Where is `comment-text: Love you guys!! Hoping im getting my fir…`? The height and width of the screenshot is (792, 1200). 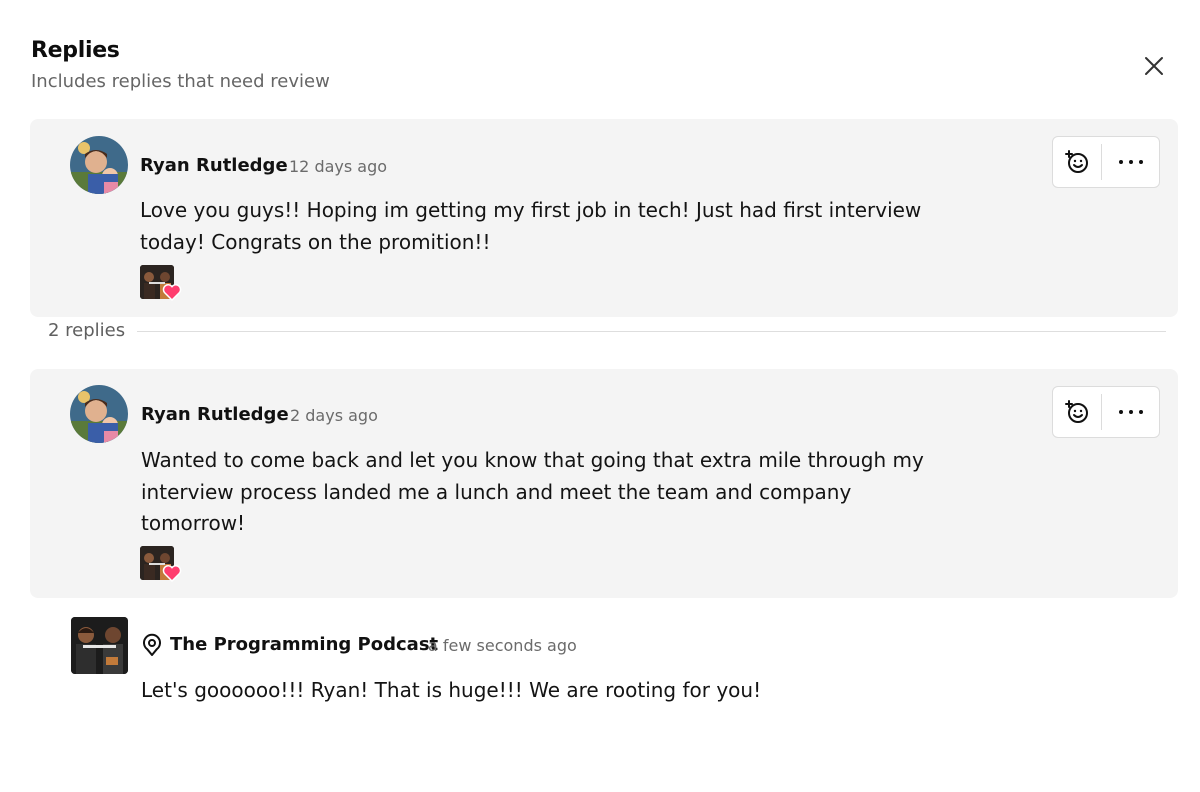 comment-text: Love you guys!! Hoping im getting my fir… is located at coordinates (531, 226).